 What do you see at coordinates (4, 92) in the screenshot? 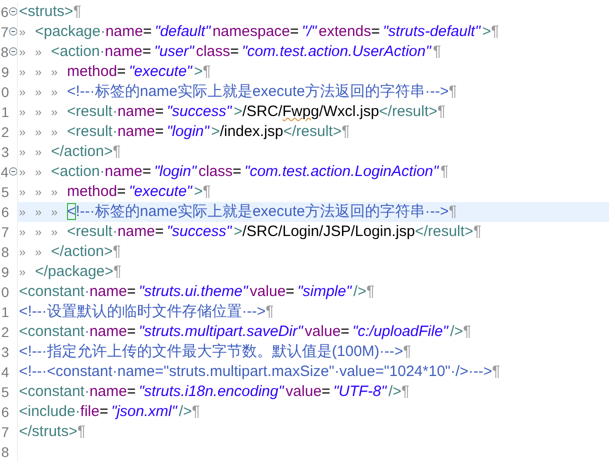
I see `line-number: 0` at bounding box center [4, 92].